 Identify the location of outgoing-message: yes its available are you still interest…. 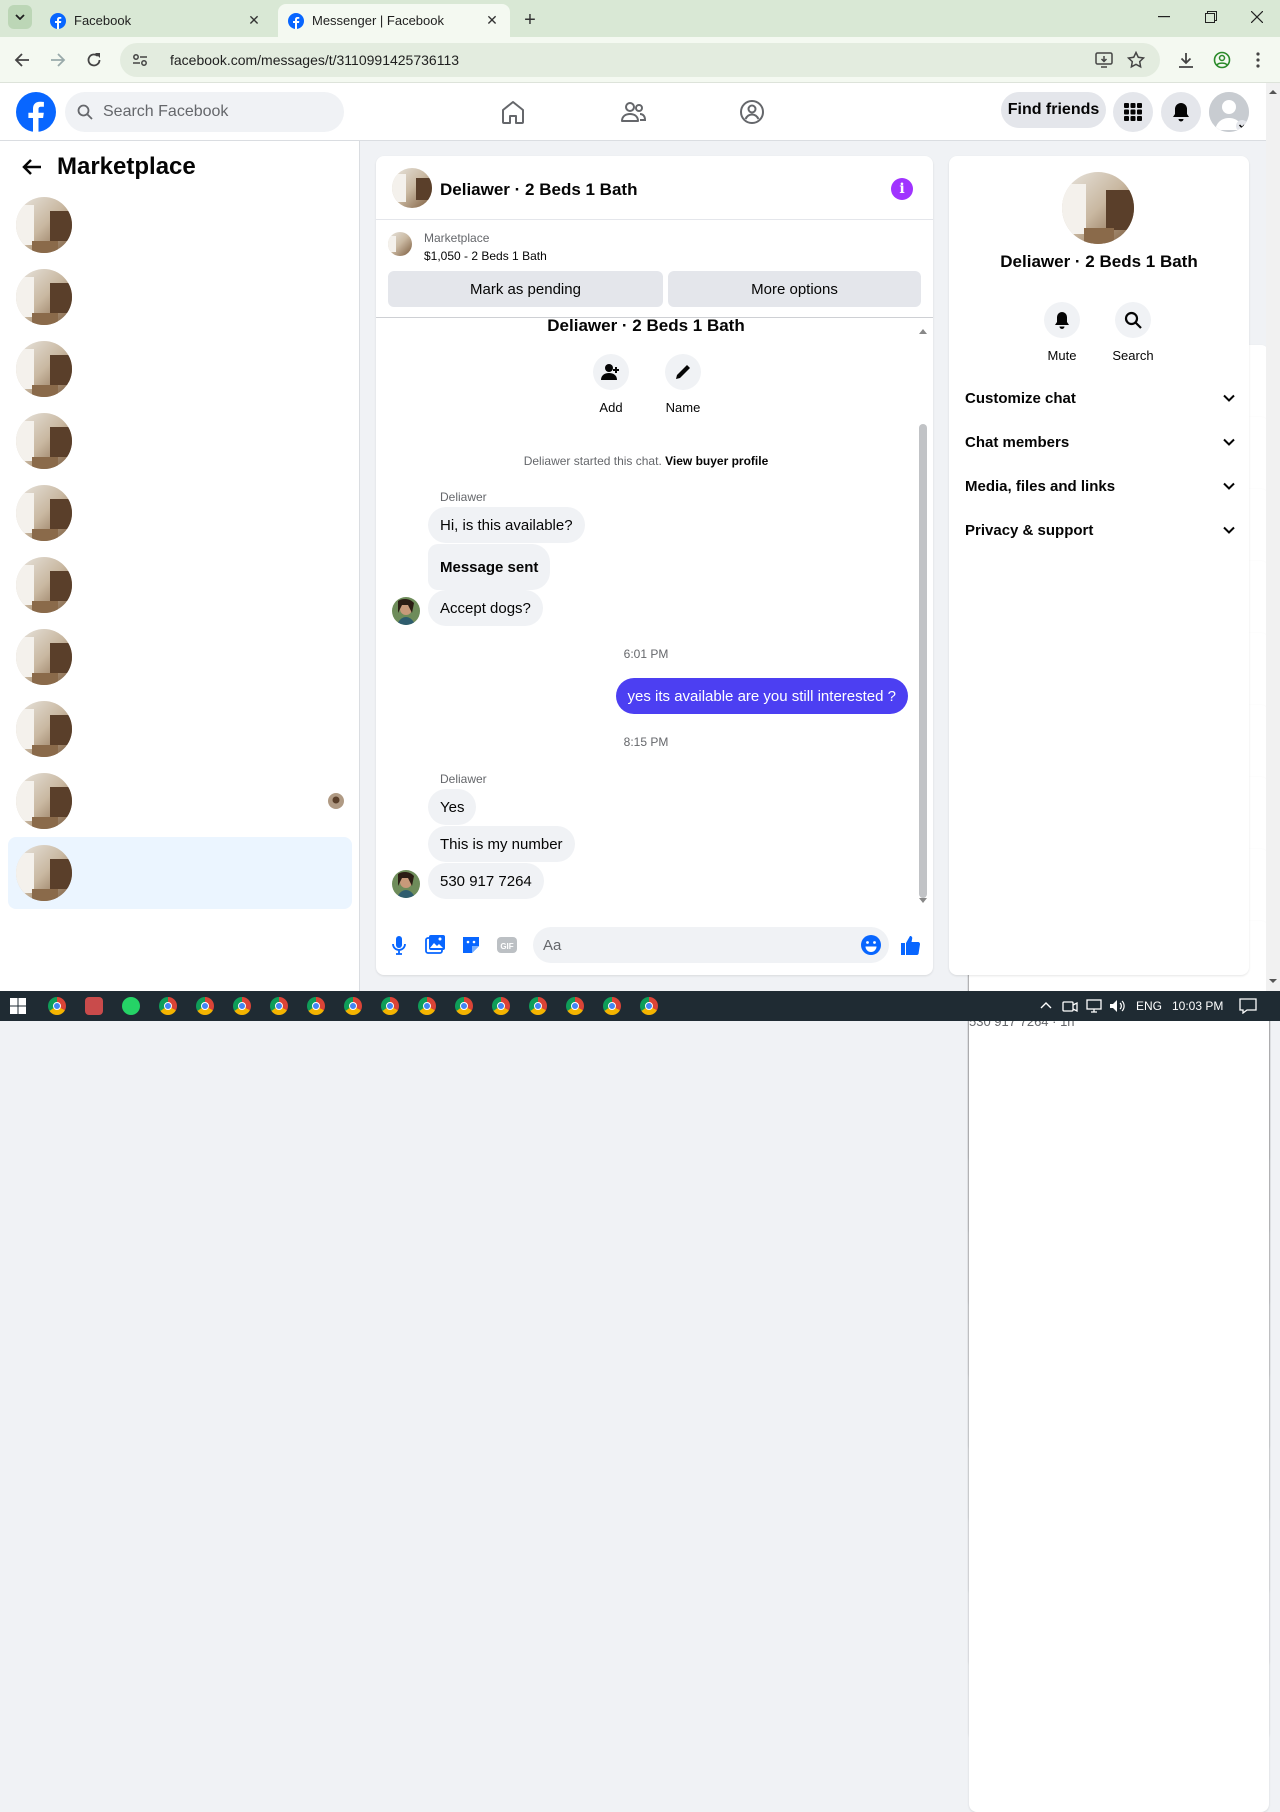
(761, 696).